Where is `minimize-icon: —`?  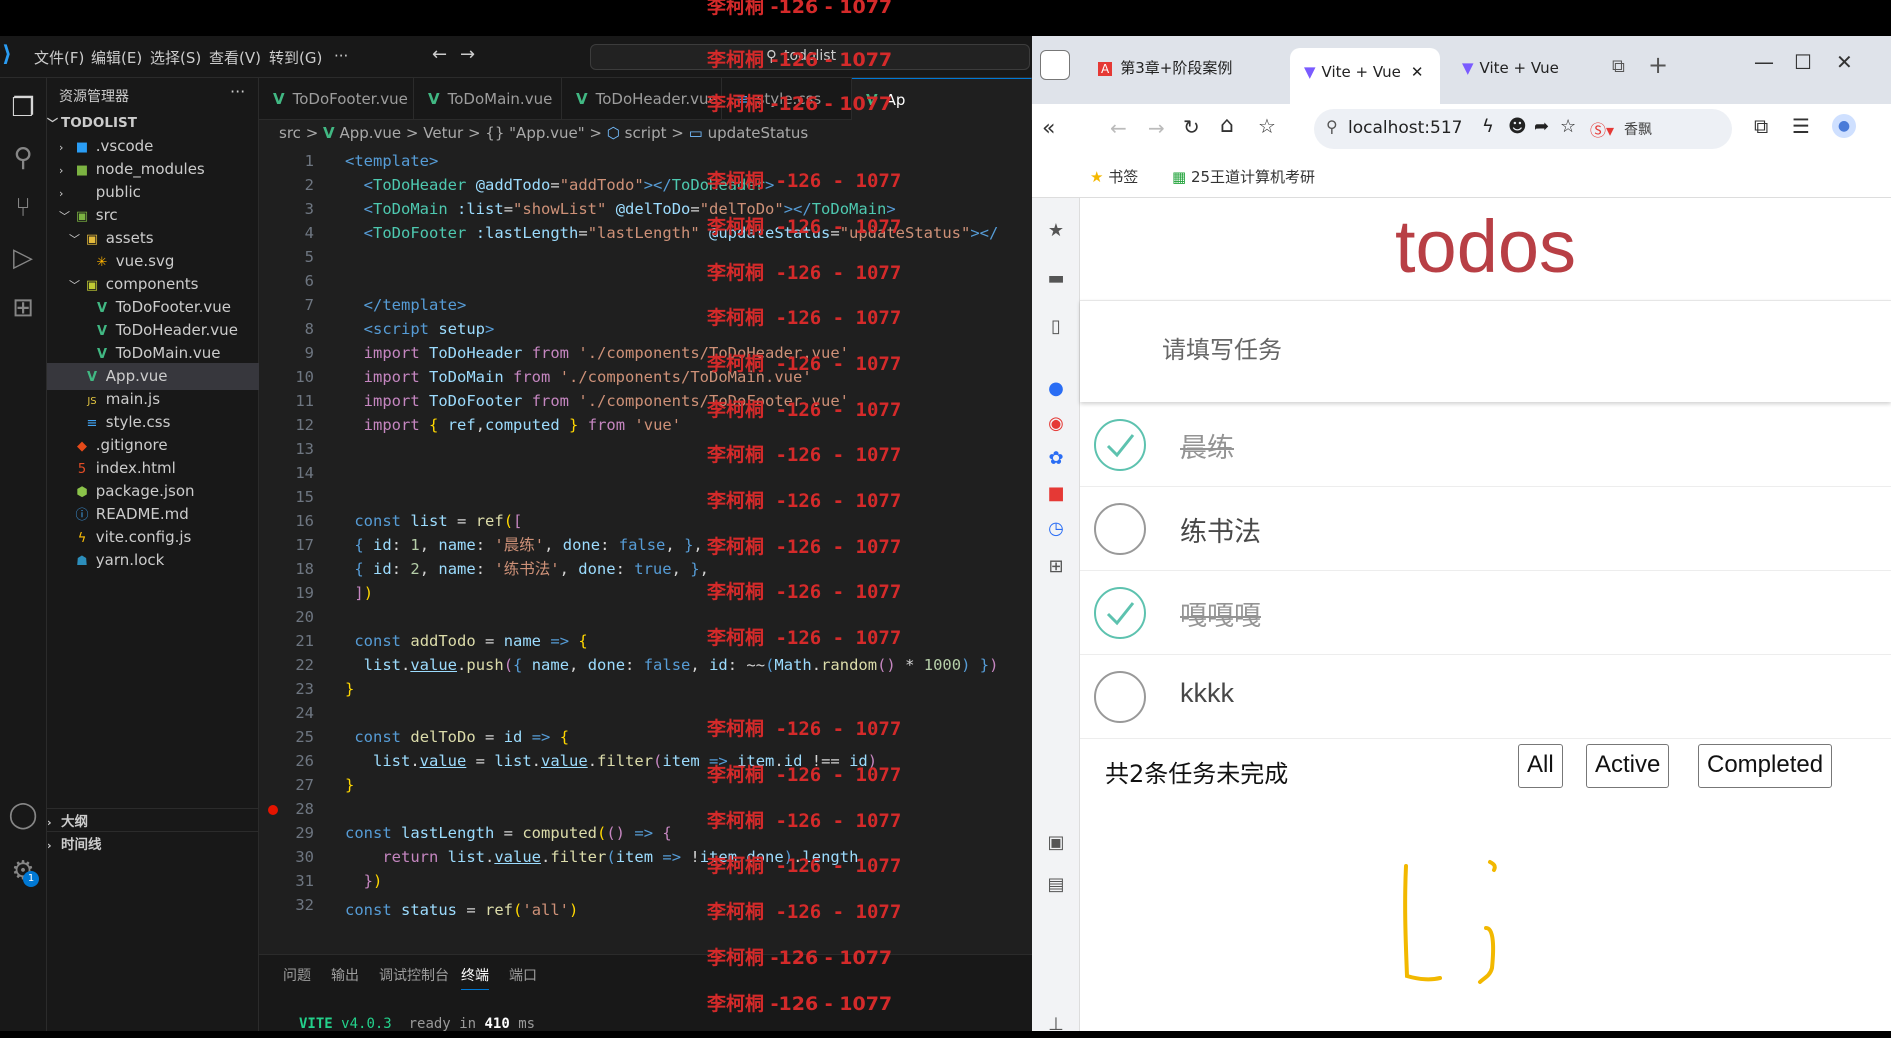
minimize-icon: — is located at coordinates (1764, 62).